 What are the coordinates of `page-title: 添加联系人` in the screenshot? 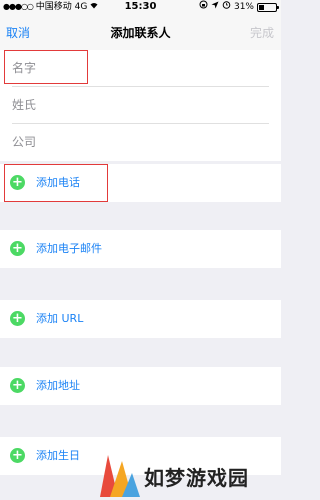 It's located at (140, 33).